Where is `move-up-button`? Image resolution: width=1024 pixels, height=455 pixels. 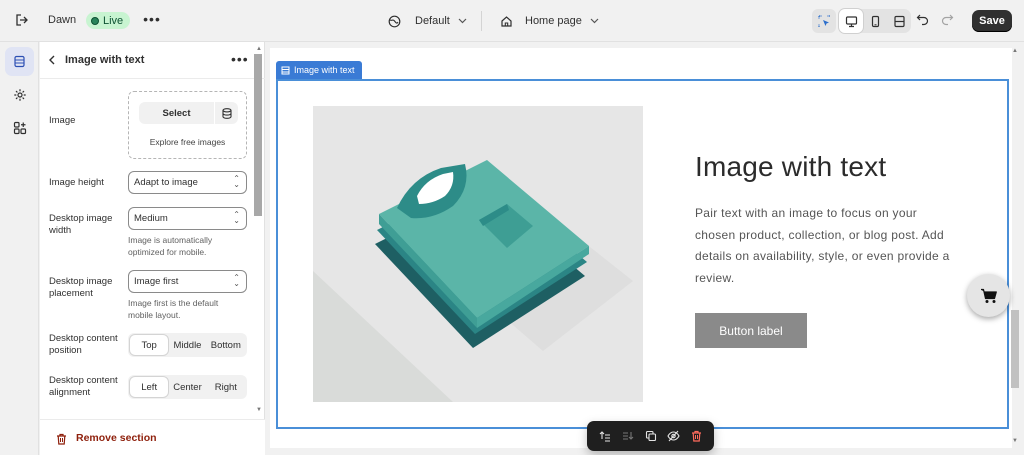 move-up-button is located at coordinates (605, 436).